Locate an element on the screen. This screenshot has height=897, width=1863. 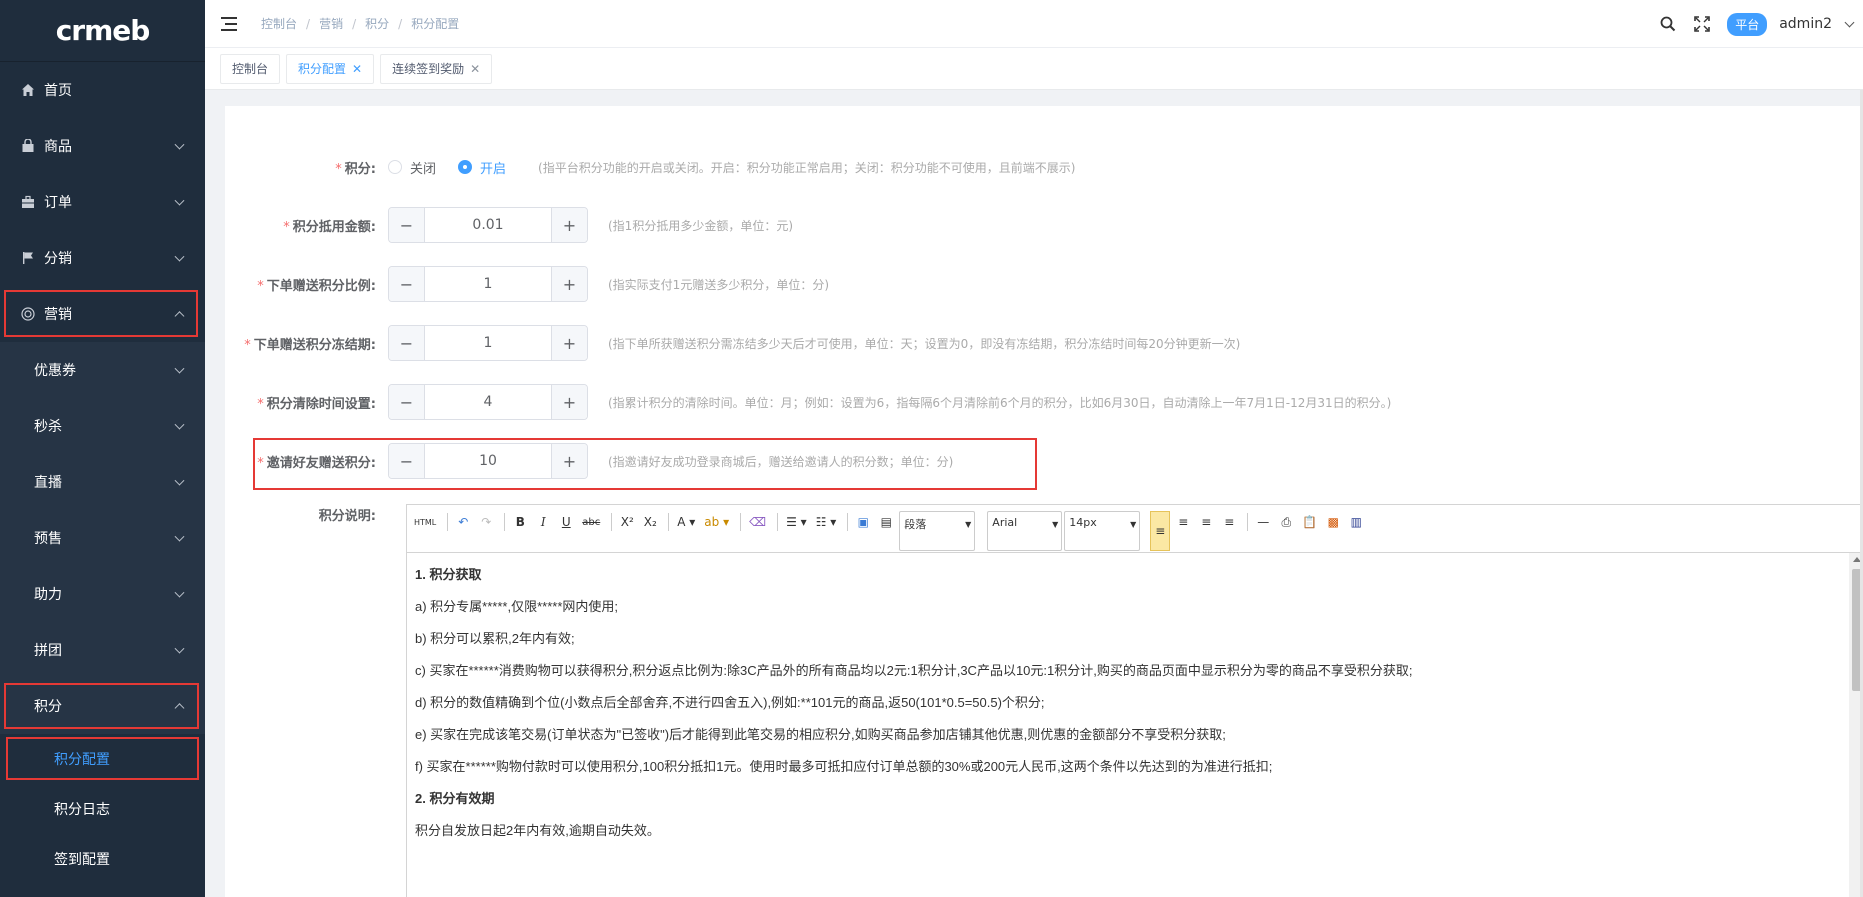
radio-on: 开启 is located at coordinates (482, 167).